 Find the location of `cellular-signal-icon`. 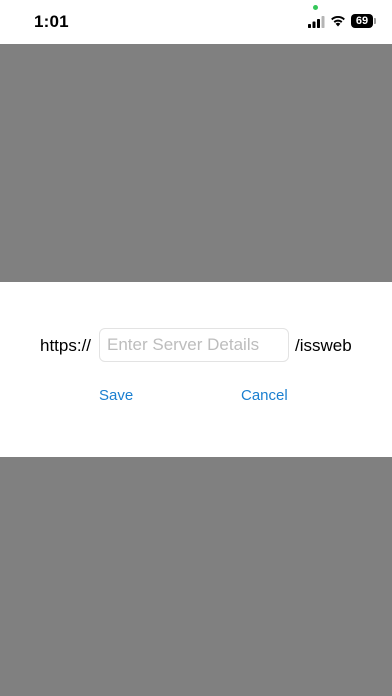

cellular-signal-icon is located at coordinates (316, 22).